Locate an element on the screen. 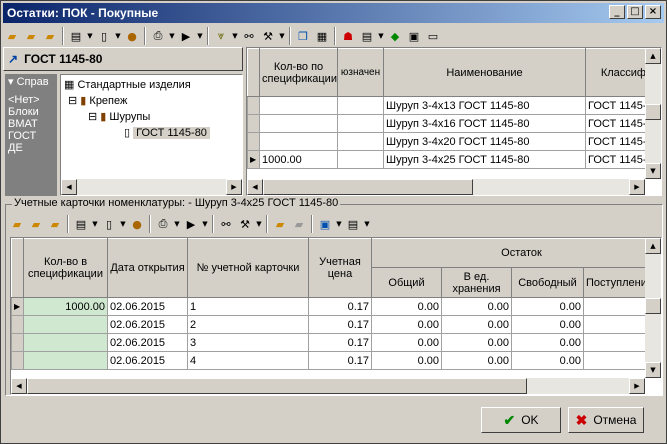  tree-node-gost: ▯ ГОСТ 1145-80 is located at coordinates (137, 133).